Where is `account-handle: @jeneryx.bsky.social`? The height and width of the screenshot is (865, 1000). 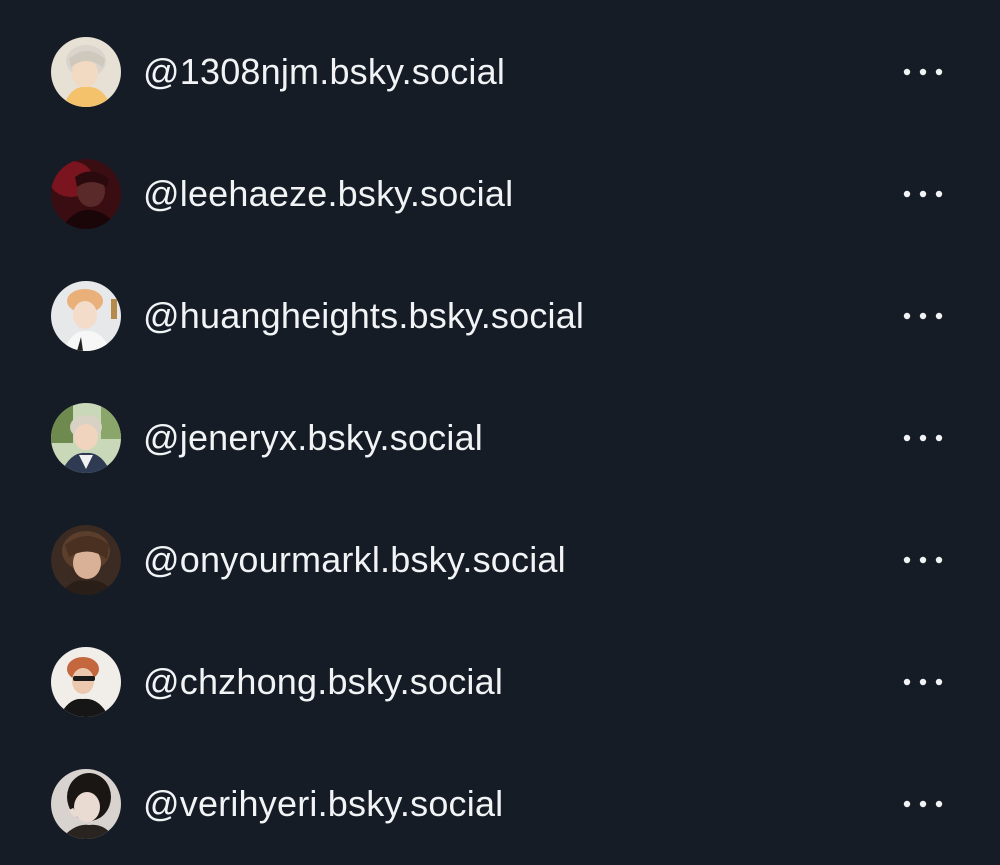
account-handle: @jeneryx.bsky.social is located at coordinates (313, 438).